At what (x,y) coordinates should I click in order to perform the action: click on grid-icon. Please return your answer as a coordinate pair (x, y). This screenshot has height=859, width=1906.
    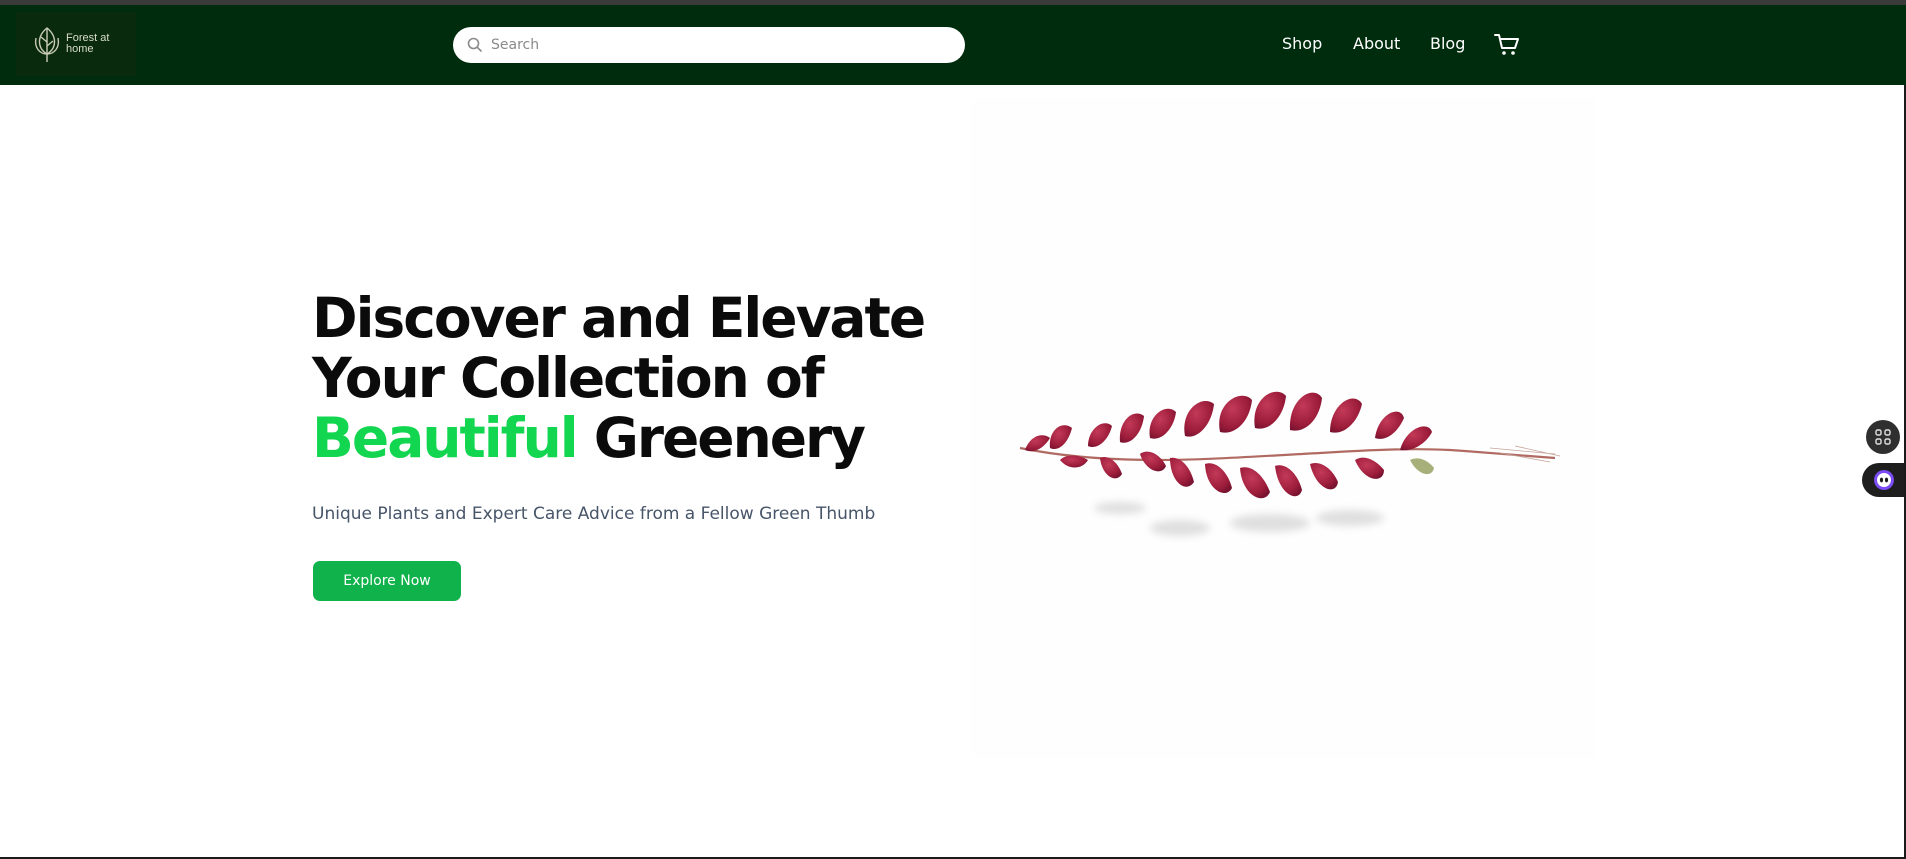
    Looking at the image, I should click on (1883, 437).